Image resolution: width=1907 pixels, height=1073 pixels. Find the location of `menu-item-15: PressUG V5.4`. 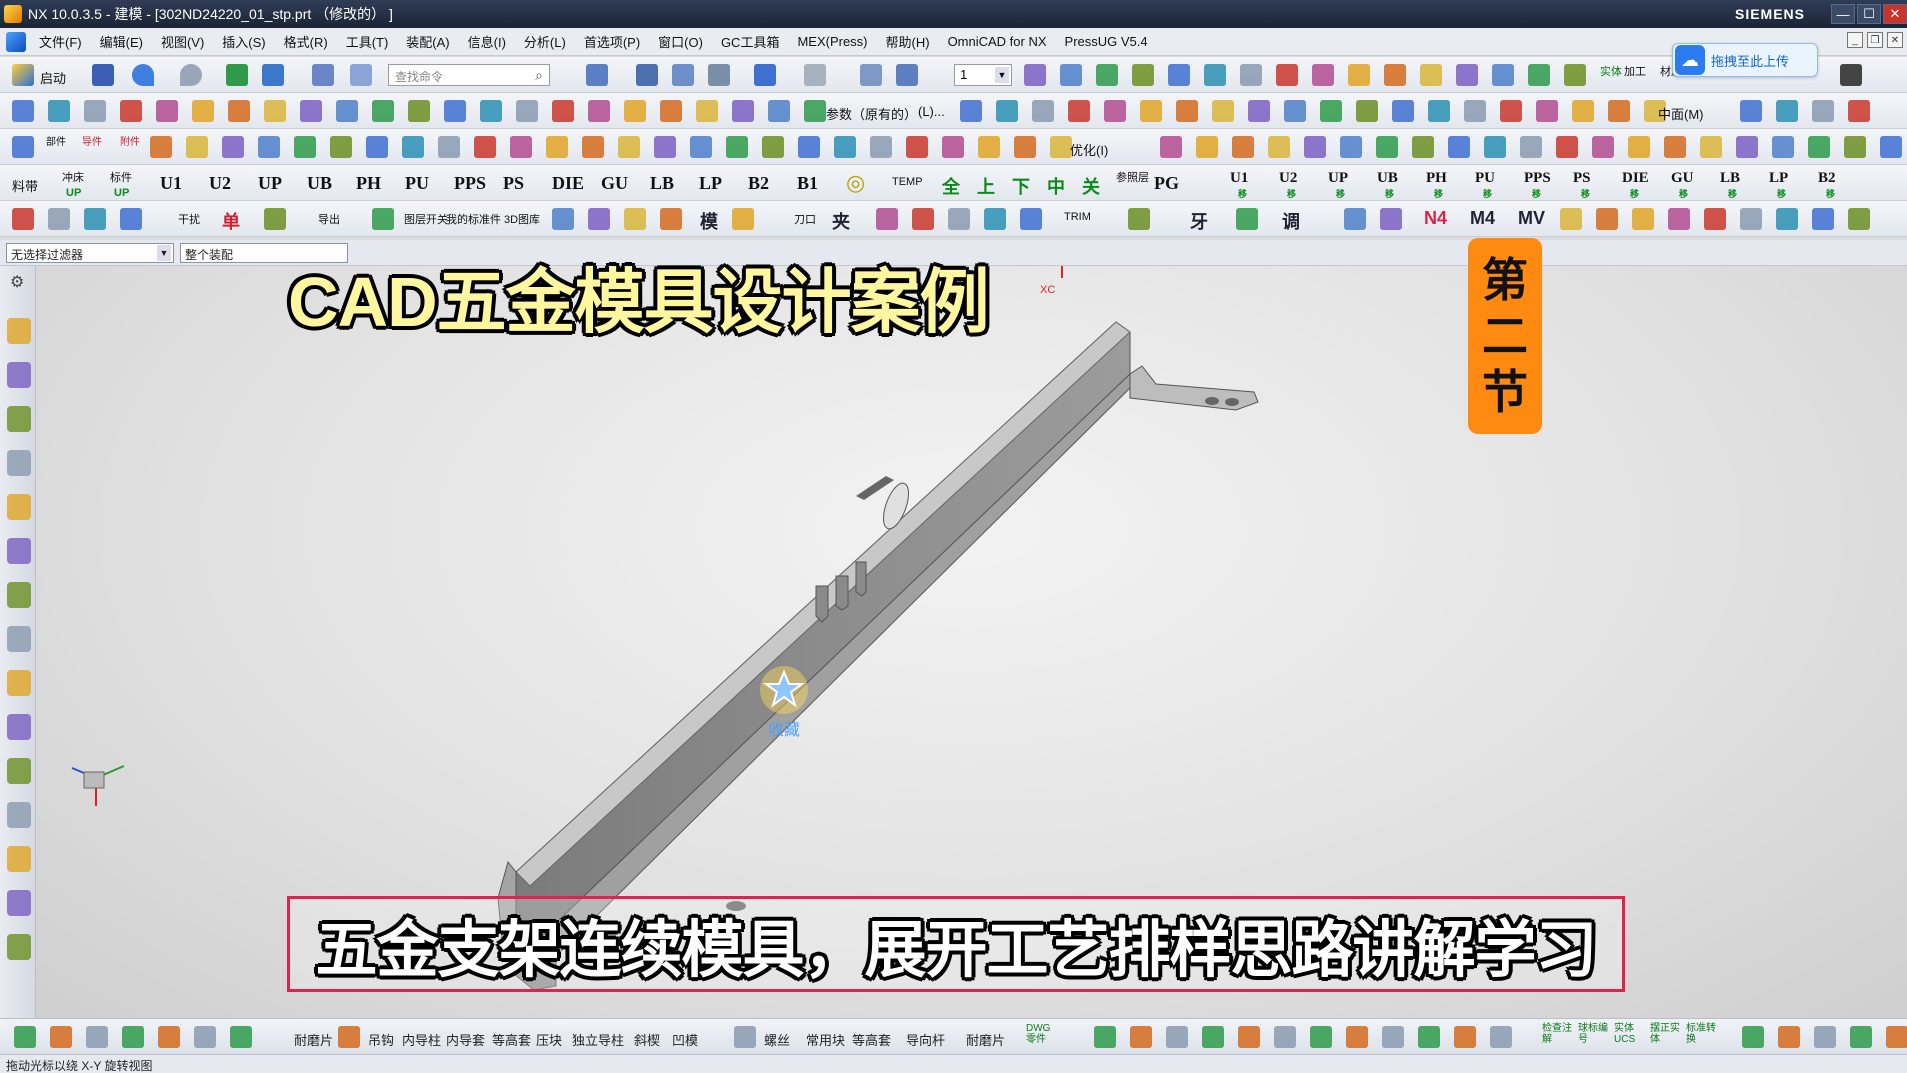

menu-item-15: PressUG V5.4 is located at coordinates (1106, 41).